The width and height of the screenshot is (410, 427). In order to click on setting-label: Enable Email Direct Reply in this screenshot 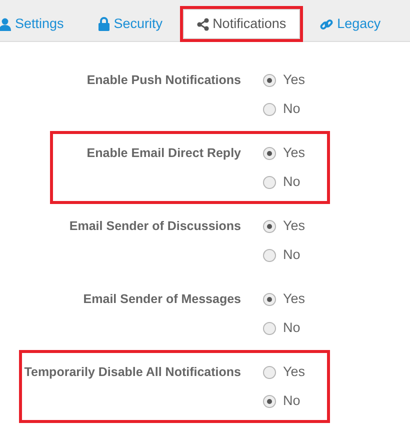, I will do `click(163, 153)`.